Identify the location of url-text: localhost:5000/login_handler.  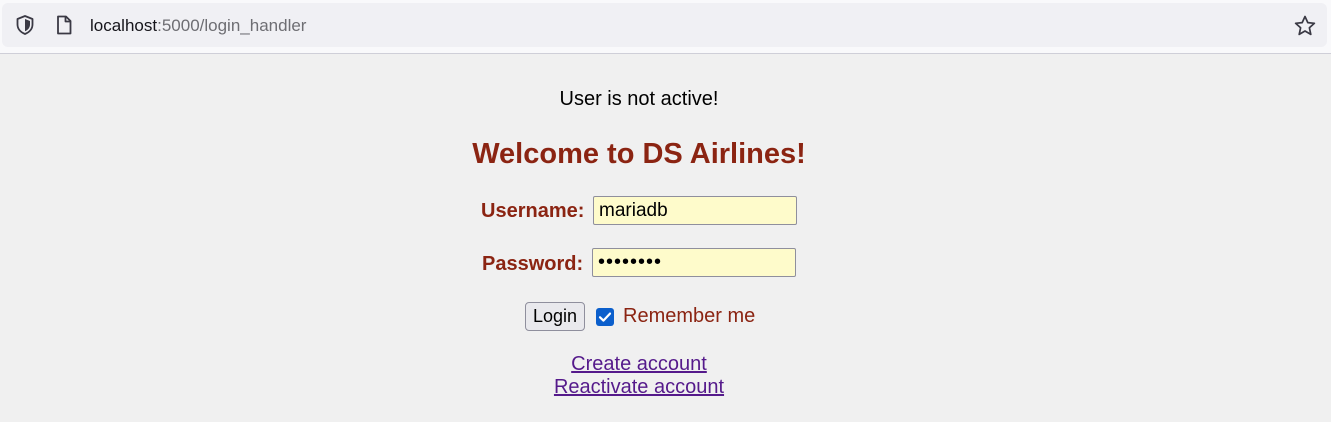
(198, 25).